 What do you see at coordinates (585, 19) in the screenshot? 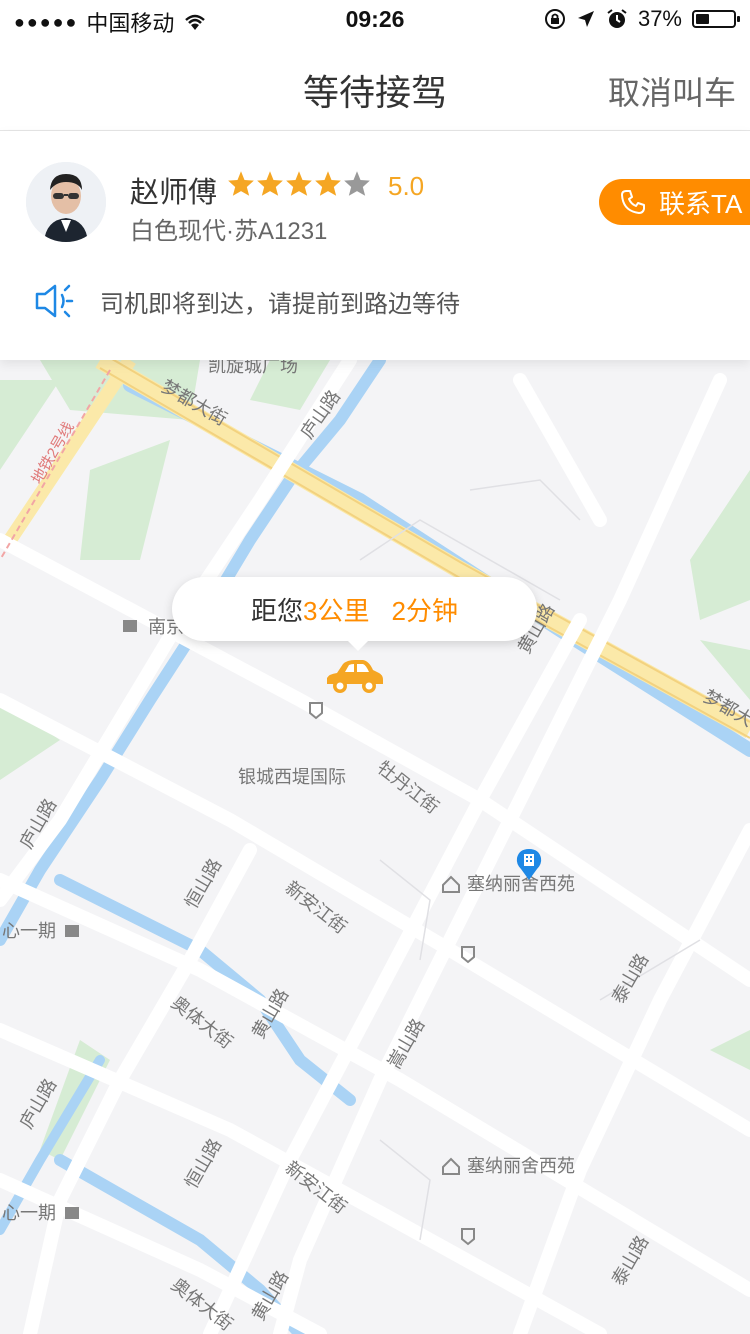
I see `location-arrow-icon` at bounding box center [585, 19].